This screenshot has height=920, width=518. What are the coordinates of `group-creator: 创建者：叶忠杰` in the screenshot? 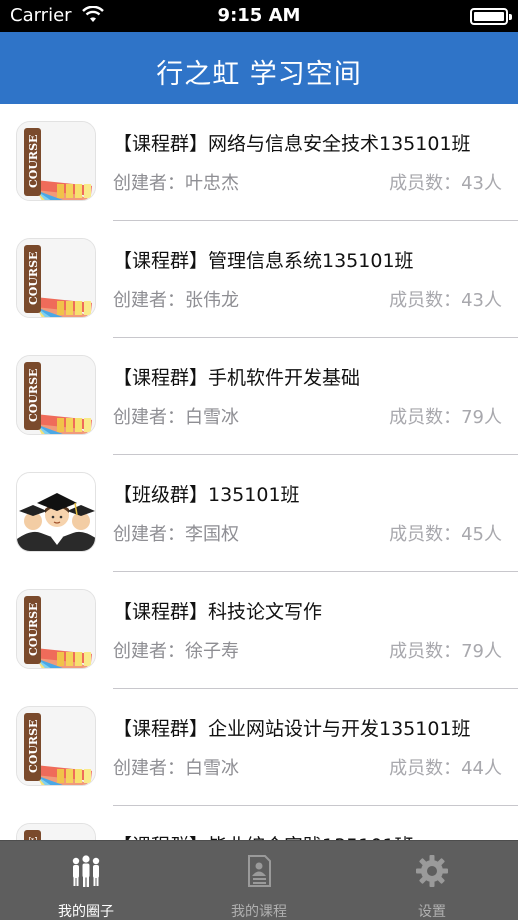 It's located at (176, 182).